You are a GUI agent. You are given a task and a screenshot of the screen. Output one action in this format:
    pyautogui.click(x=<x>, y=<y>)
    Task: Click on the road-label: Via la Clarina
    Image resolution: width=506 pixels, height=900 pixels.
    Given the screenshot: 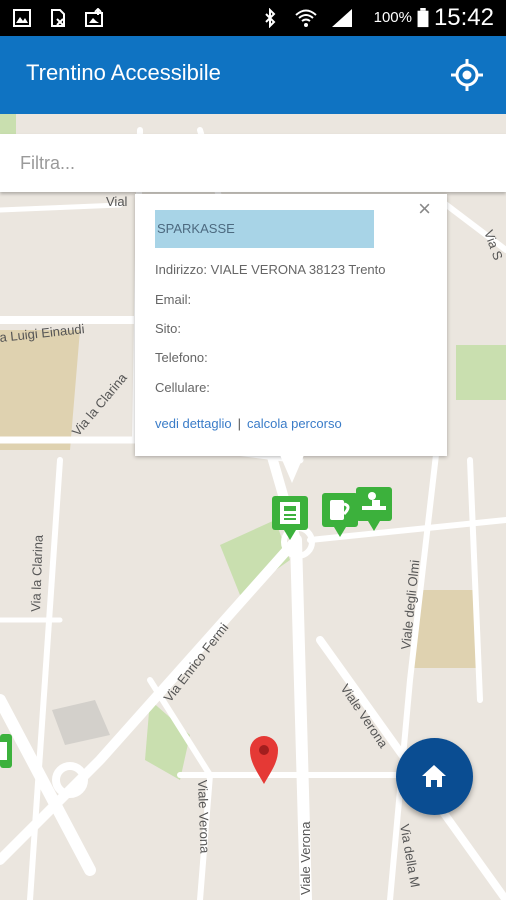 What is the action you would take?
    pyautogui.click(x=37, y=573)
    